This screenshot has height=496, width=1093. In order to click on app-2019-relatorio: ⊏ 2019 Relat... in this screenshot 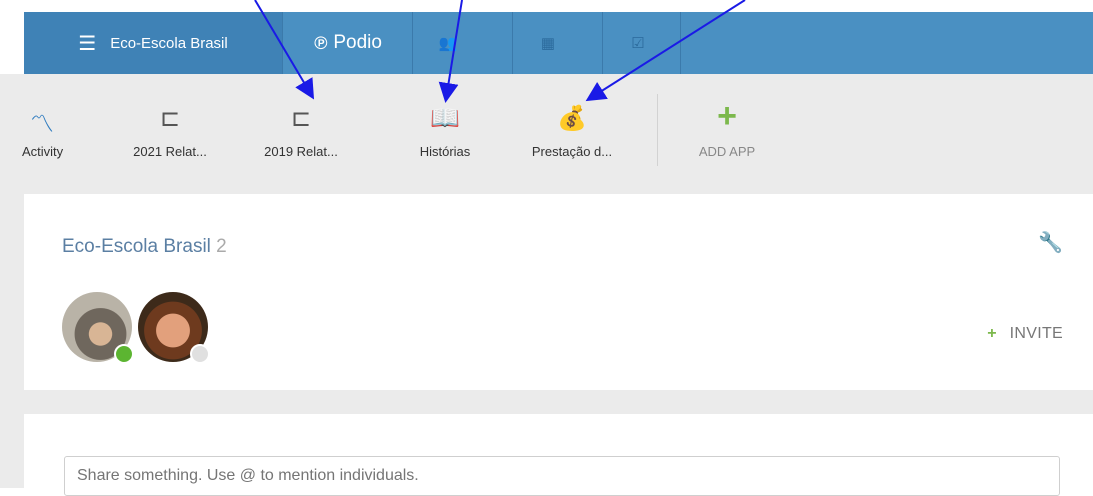, I will do `click(301, 131)`.